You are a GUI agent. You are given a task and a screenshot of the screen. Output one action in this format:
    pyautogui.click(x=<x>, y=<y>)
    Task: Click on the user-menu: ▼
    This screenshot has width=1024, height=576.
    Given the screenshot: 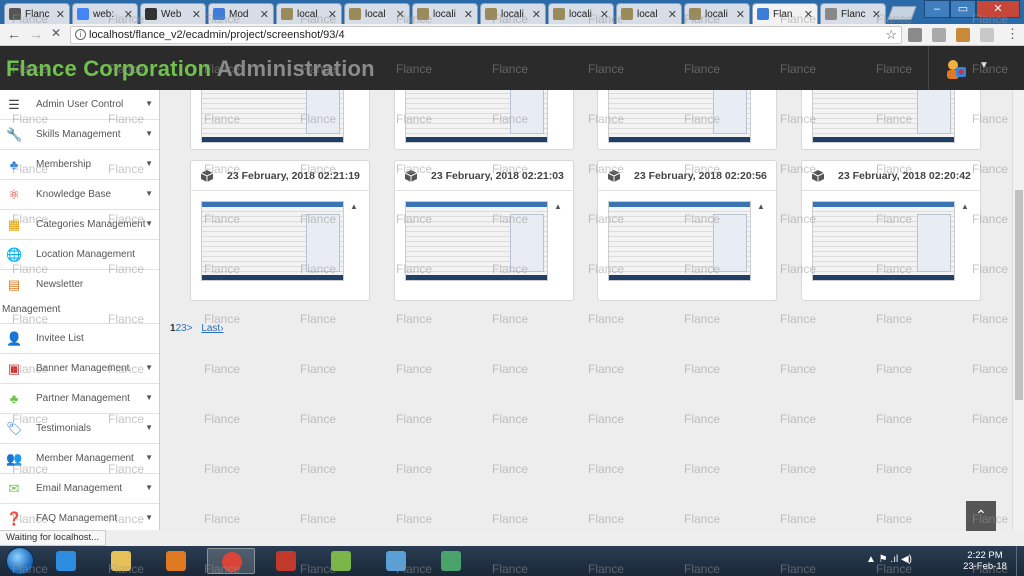 What is the action you would take?
    pyautogui.click(x=976, y=68)
    